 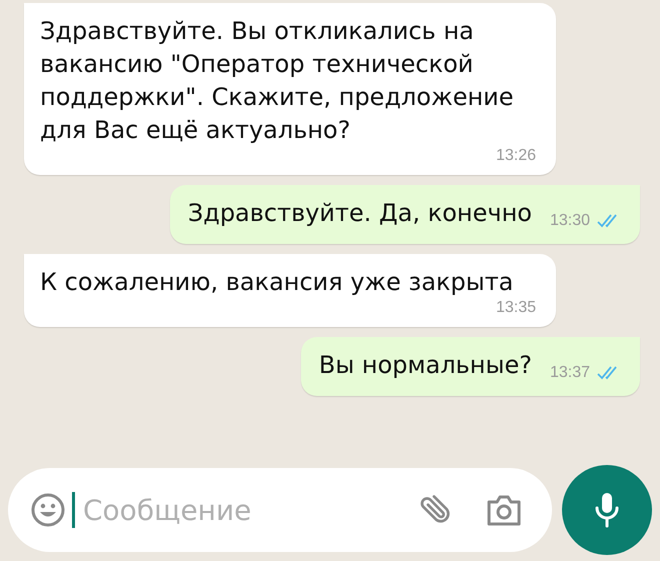 I want to click on microphone-icon, so click(x=607, y=510).